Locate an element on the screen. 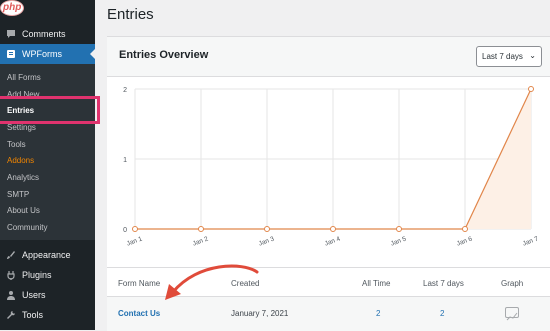  comment-icon is located at coordinates (11, 34).